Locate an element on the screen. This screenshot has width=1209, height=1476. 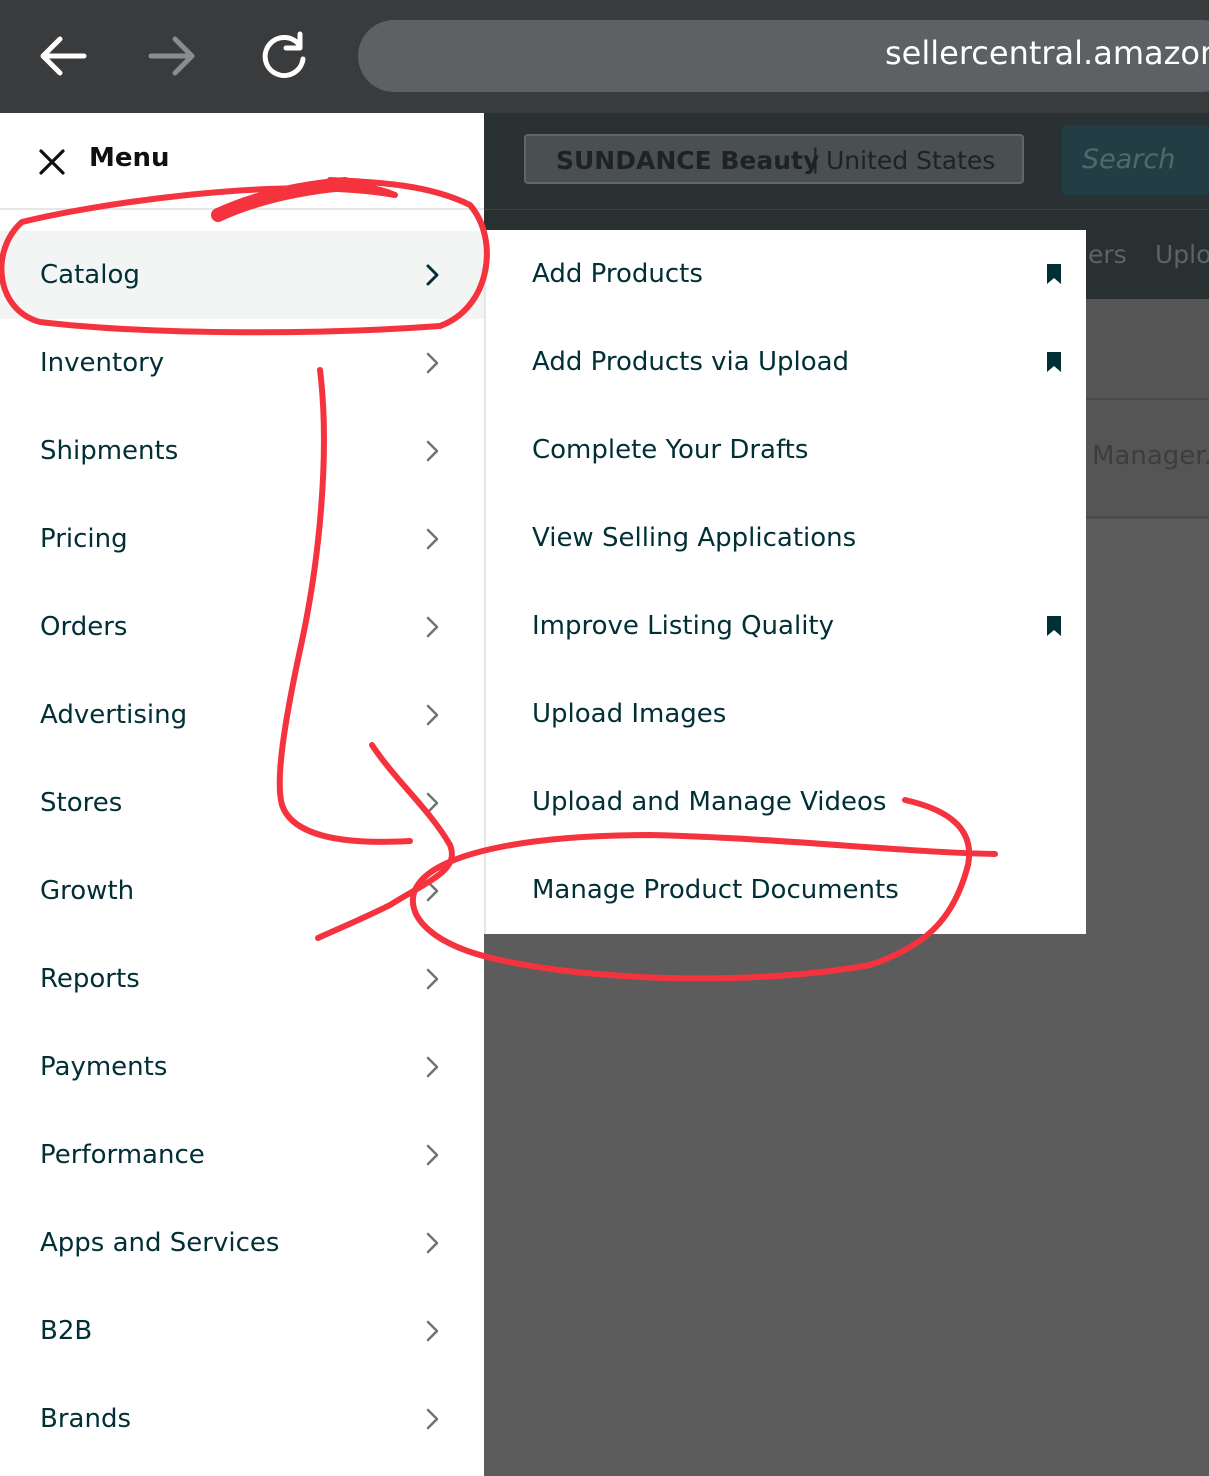
menu-item-label: Performance is located at coordinates (122, 1155).